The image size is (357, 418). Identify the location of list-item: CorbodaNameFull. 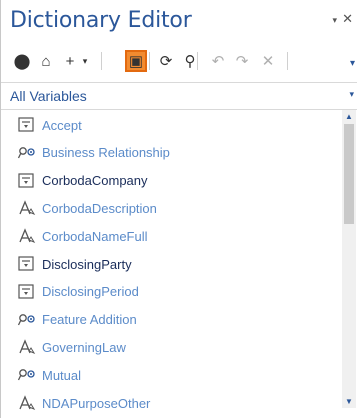
(82, 236).